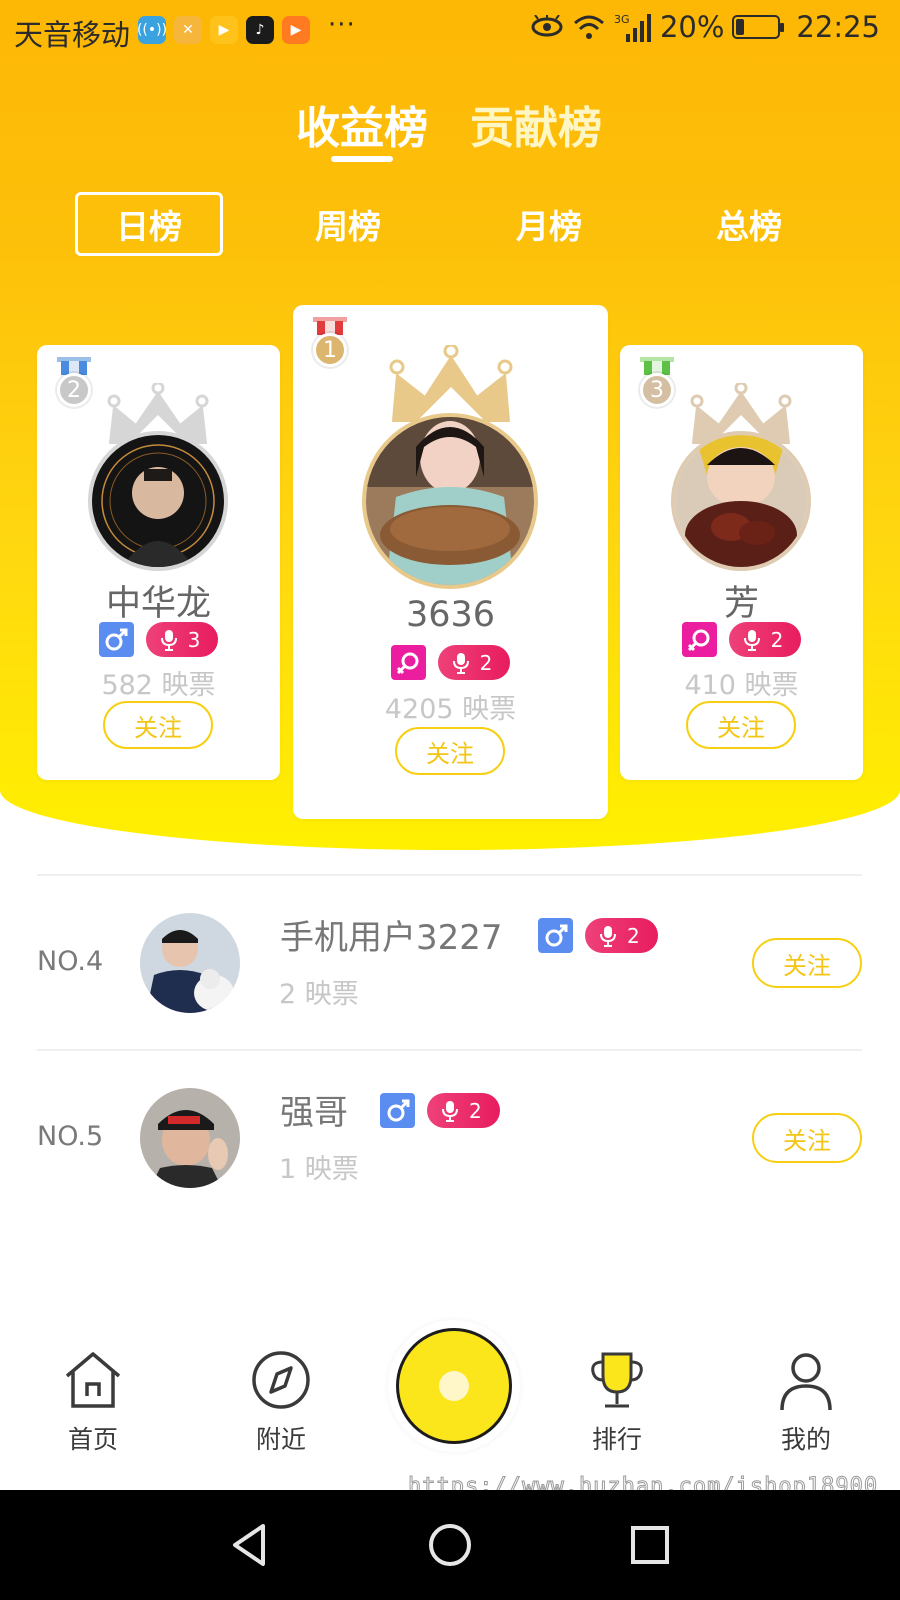  I want to click on hotspot-icon: ((•)), so click(152, 30).